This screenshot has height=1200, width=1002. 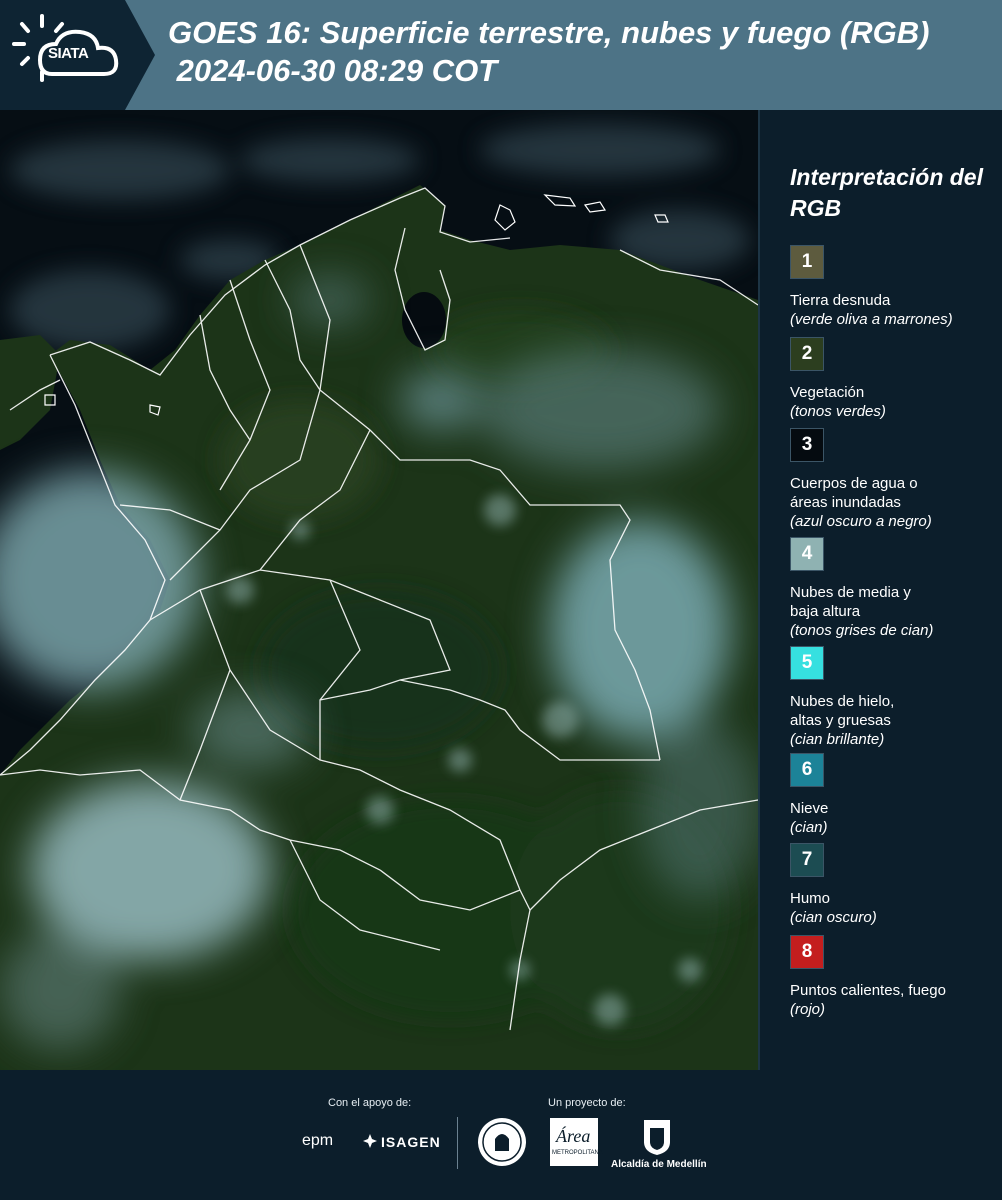 I want to click on logo-text: SIATA, so click(x=68, y=53).